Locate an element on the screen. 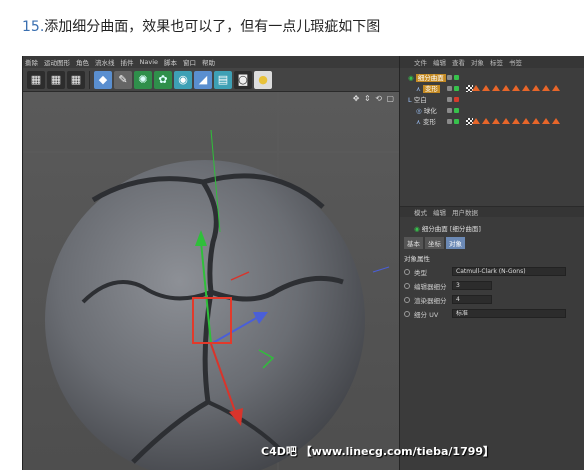 This screenshot has height=470, width=584. property-type: 类型 Catmull-Clark (N-Gons) is located at coordinates (493, 271).